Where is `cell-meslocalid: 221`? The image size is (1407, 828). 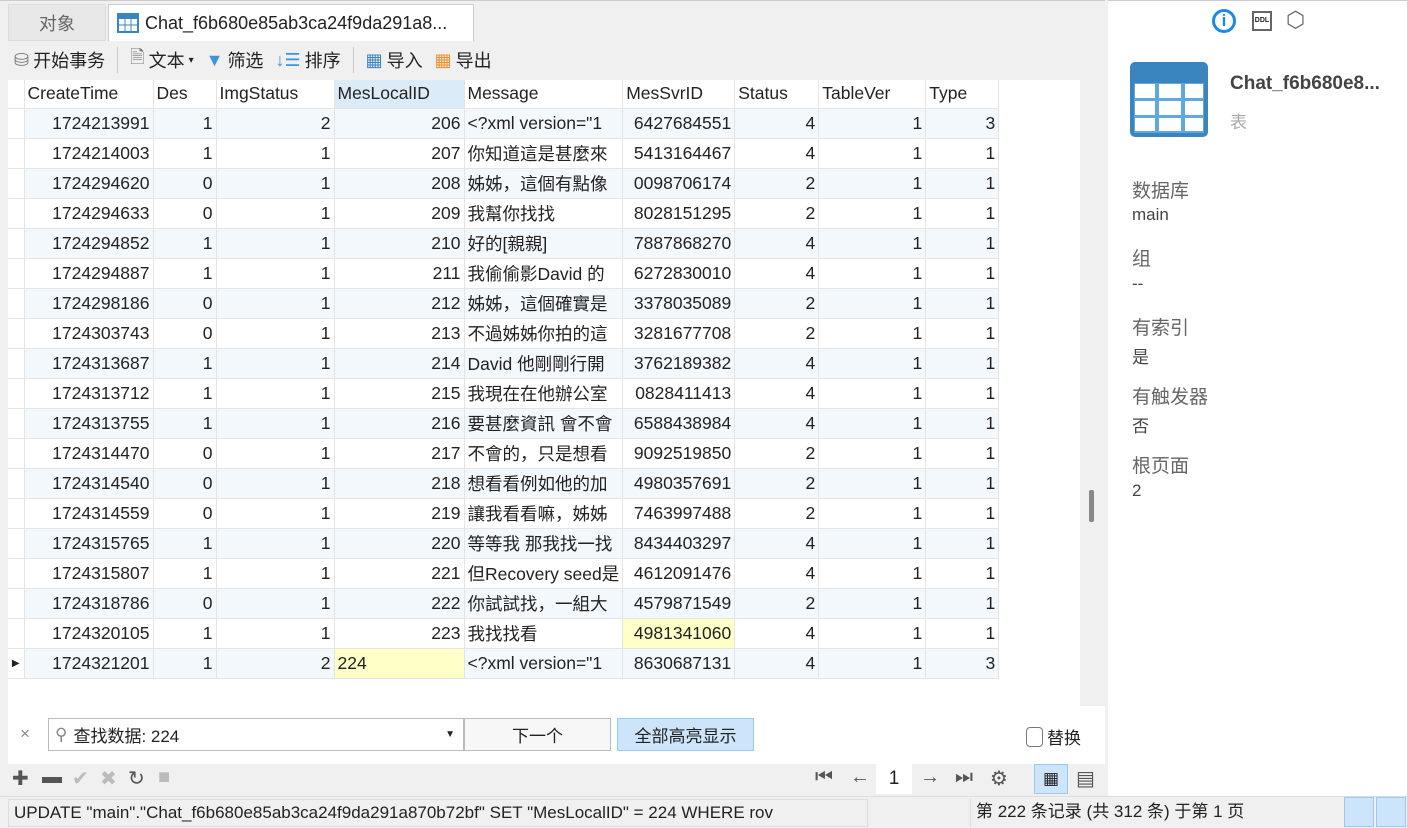
cell-meslocalid: 221 is located at coordinates (399, 573).